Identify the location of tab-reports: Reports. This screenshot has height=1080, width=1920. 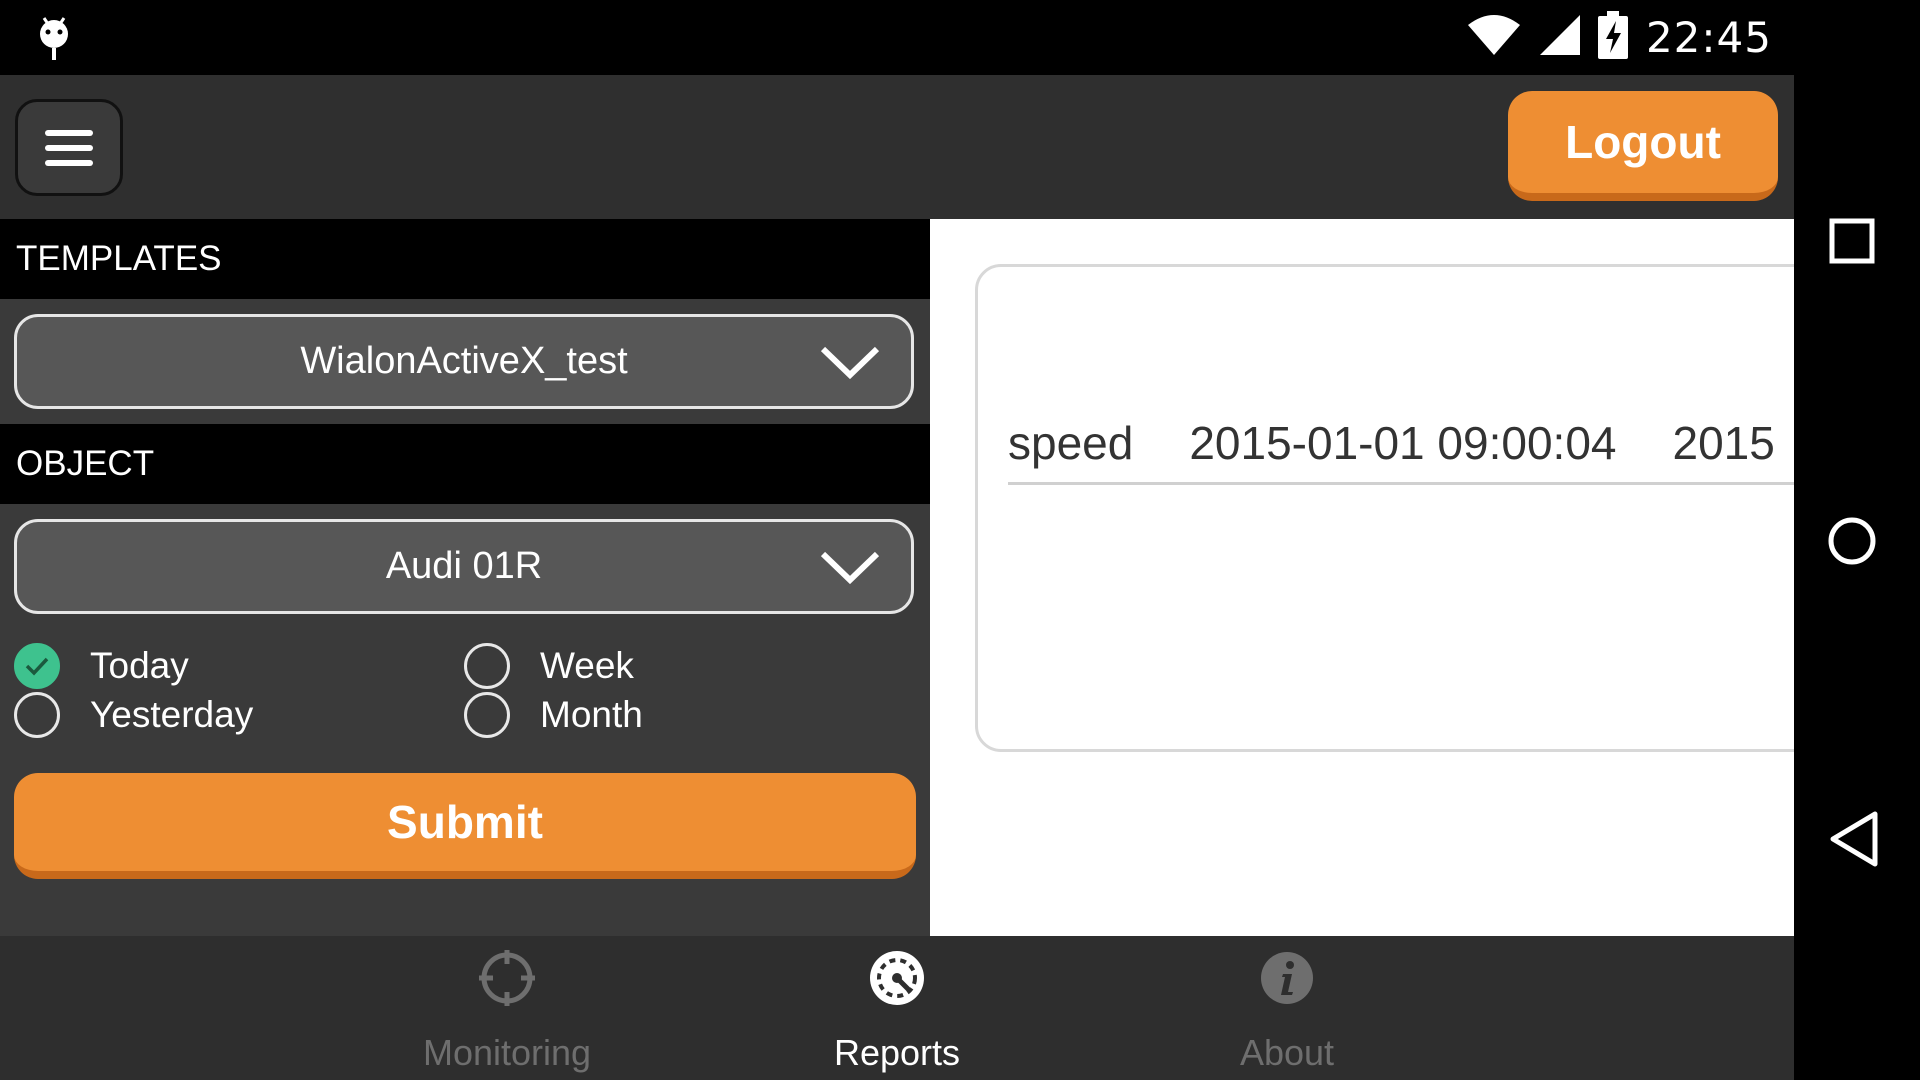
(897, 1008).